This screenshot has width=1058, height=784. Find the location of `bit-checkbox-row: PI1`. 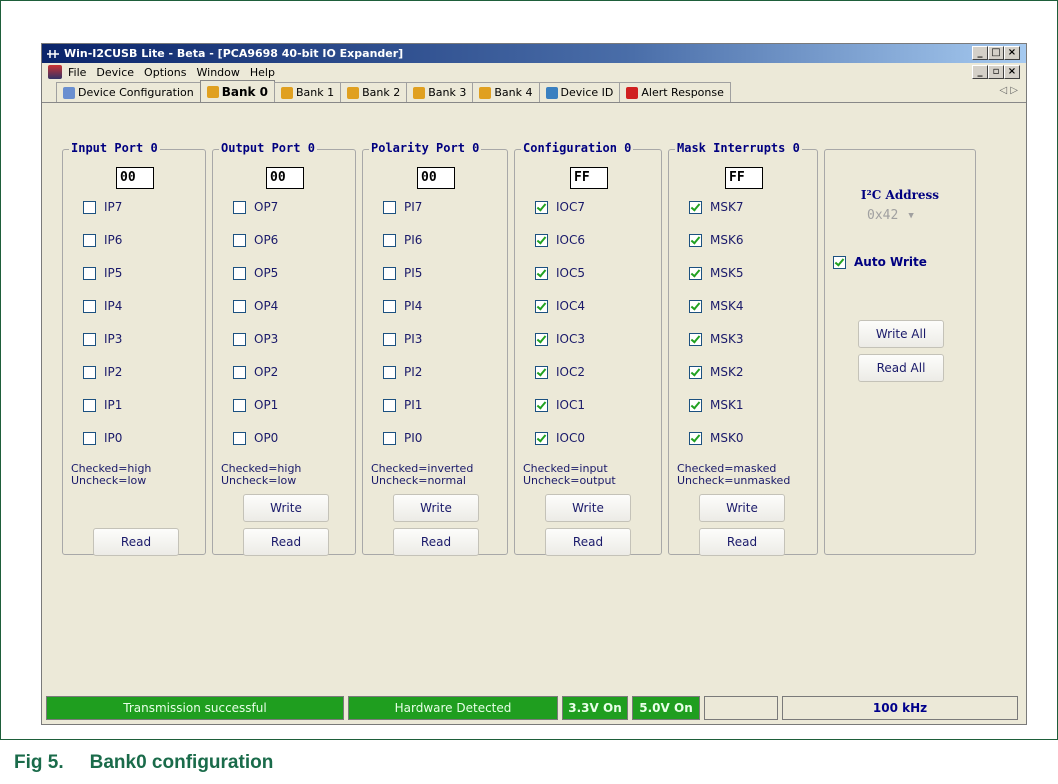

bit-checkbox-row: PI1 is located at coordinates (402, 405).